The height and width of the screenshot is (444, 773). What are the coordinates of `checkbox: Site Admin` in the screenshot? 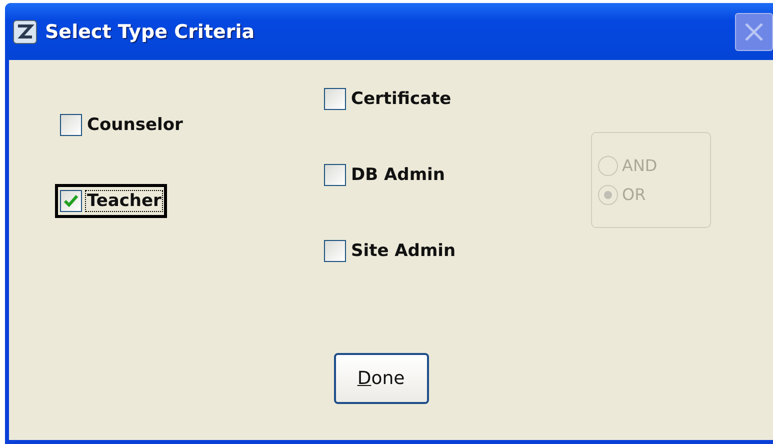 It's located at (390, 251).